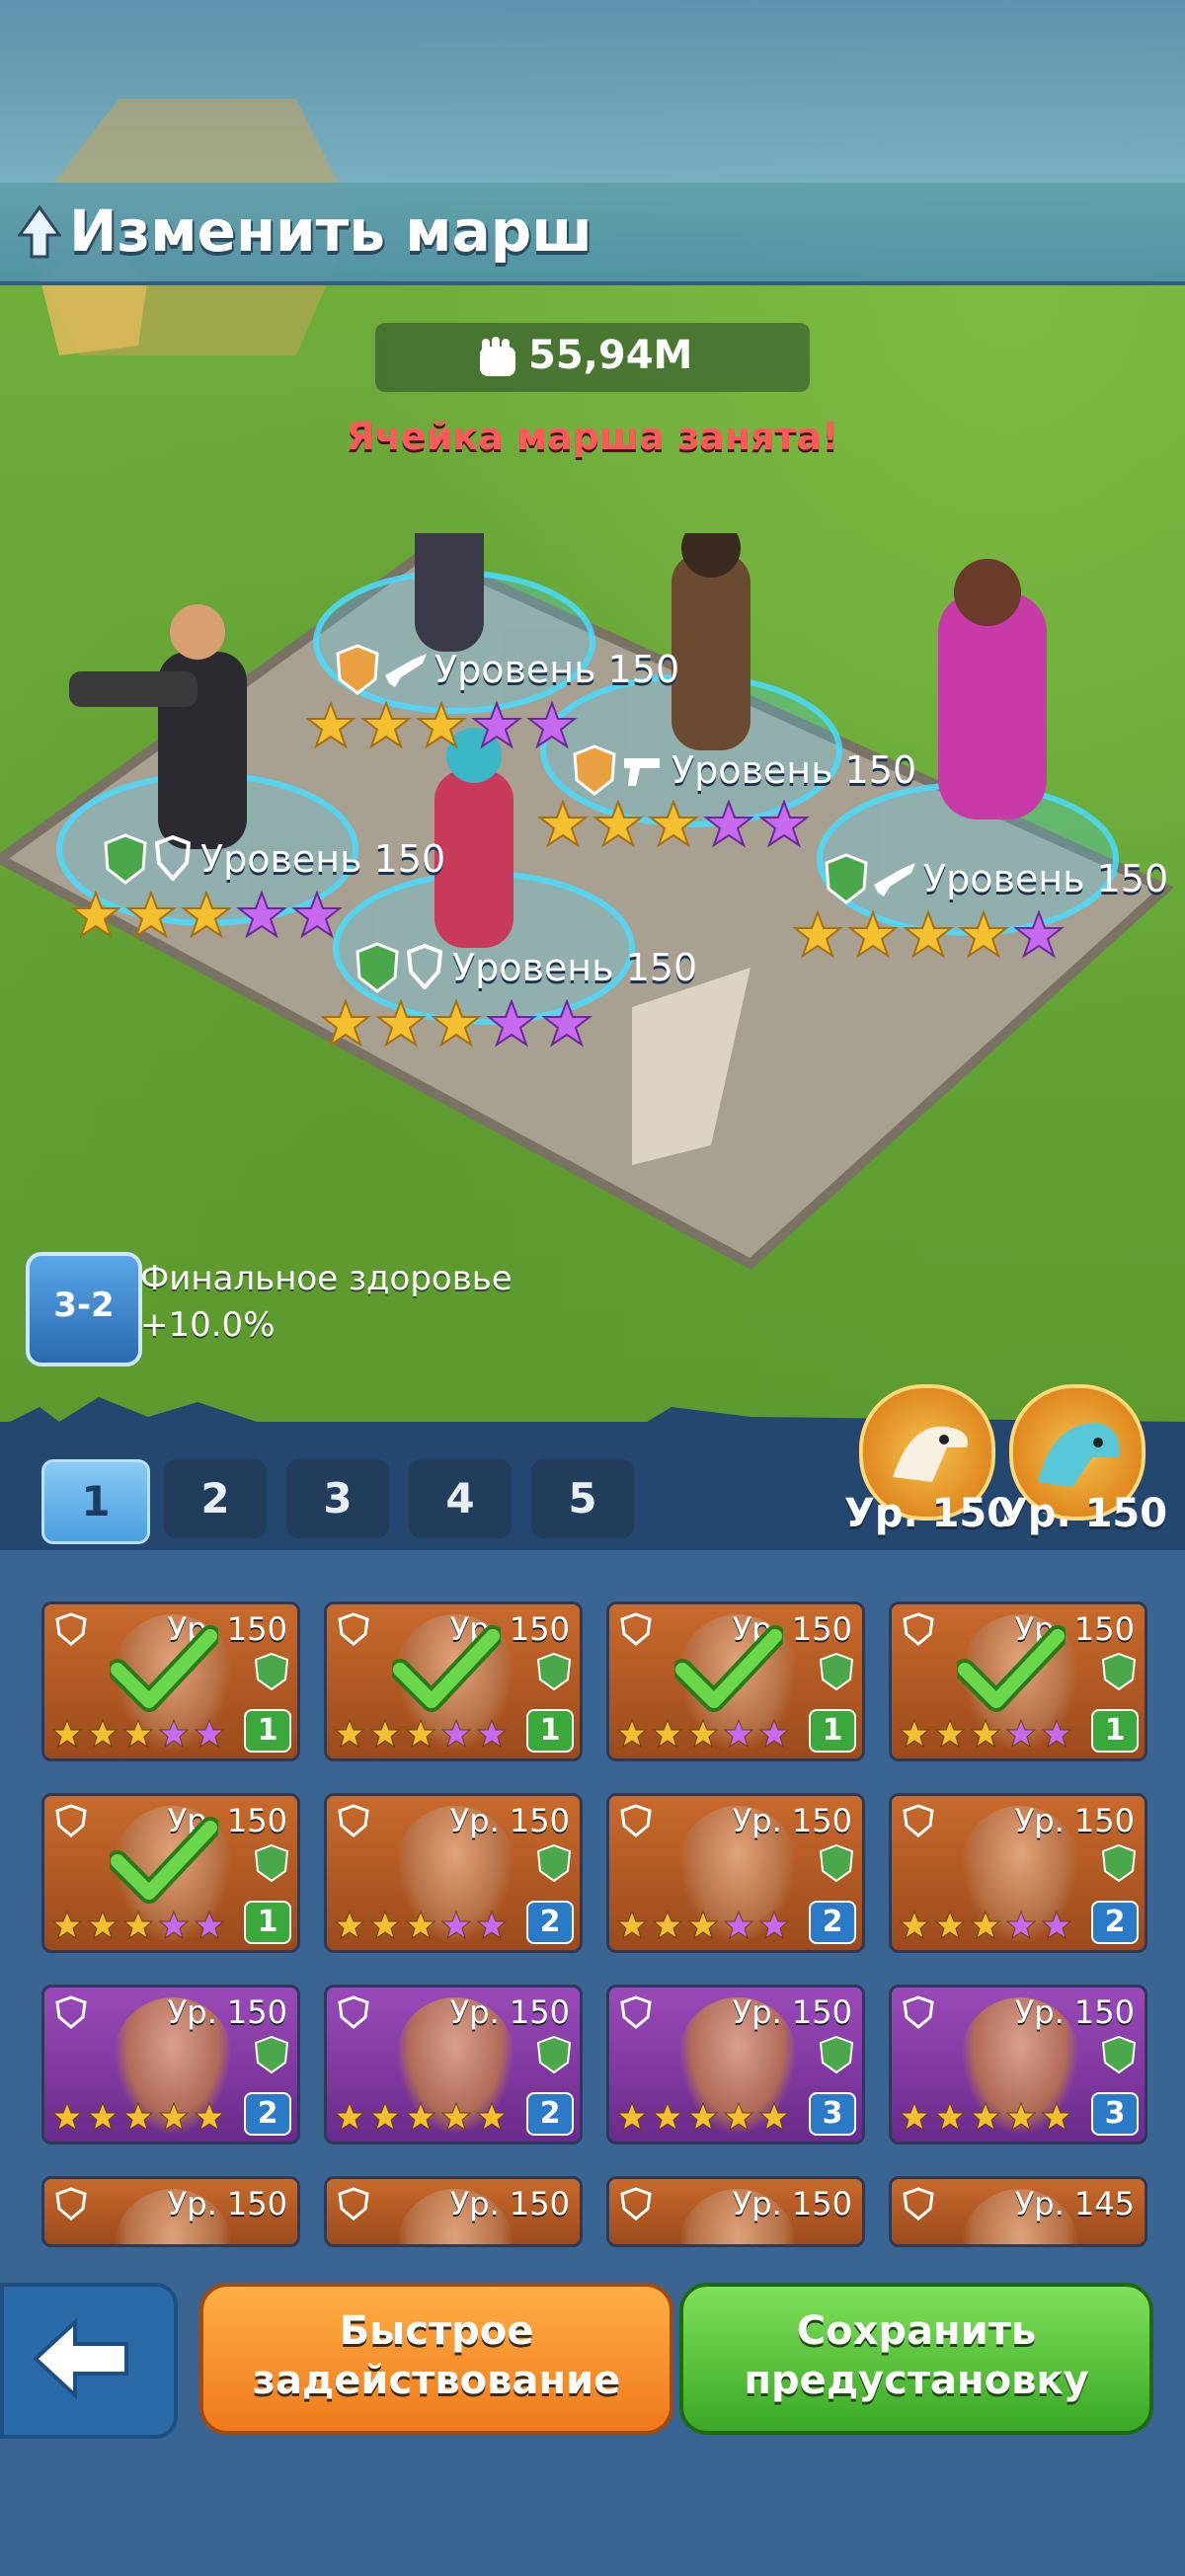  Describe the element at coordinates (96, 1501) in the screenshot. I see `preset-tab-1: 1` at that location.